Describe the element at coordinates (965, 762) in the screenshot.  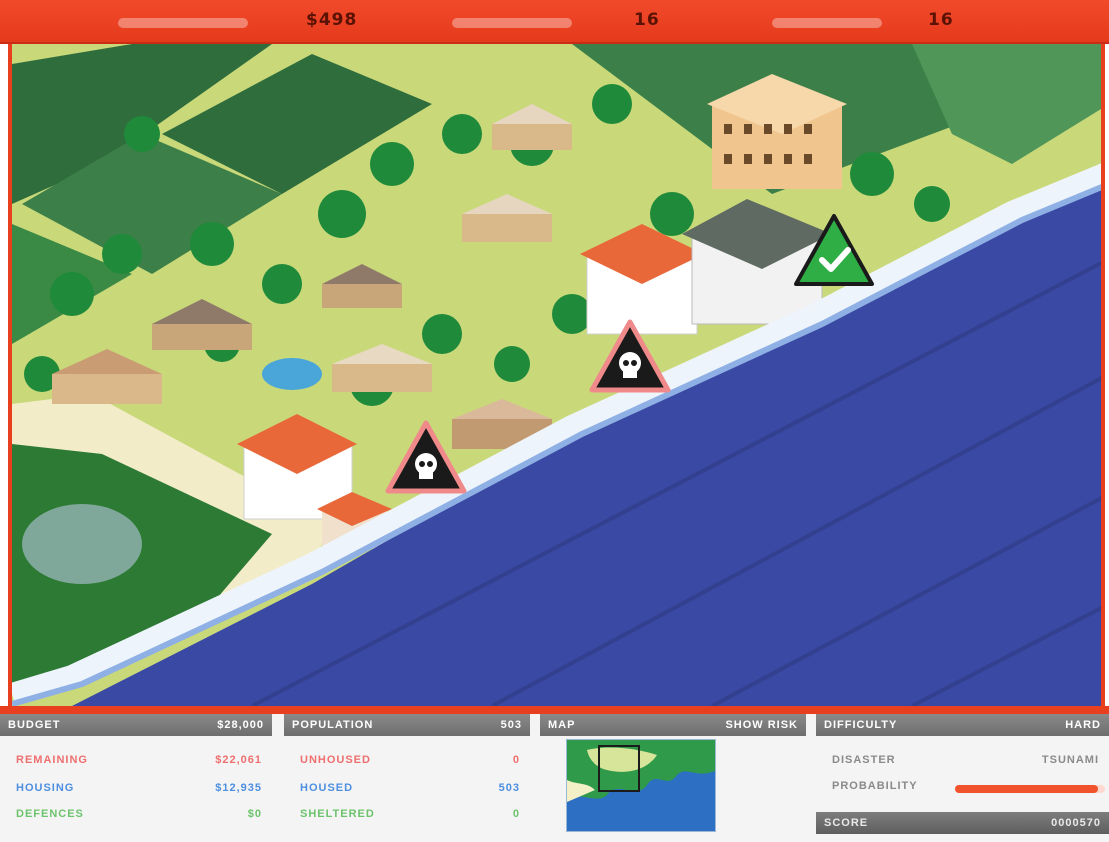
I see `disaster-row: DISASTER TSUNAMI` at that location.